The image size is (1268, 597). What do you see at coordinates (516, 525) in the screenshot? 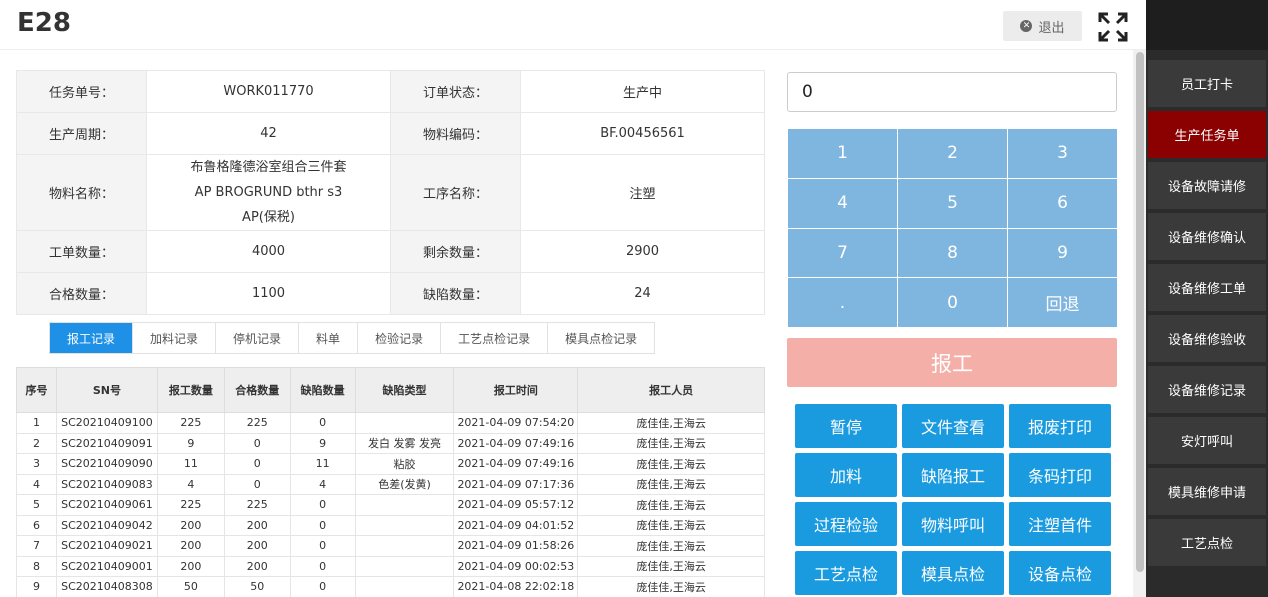
I see `table-cell: 2021-04-09 04:01:52` at bounding box center [516, 525].